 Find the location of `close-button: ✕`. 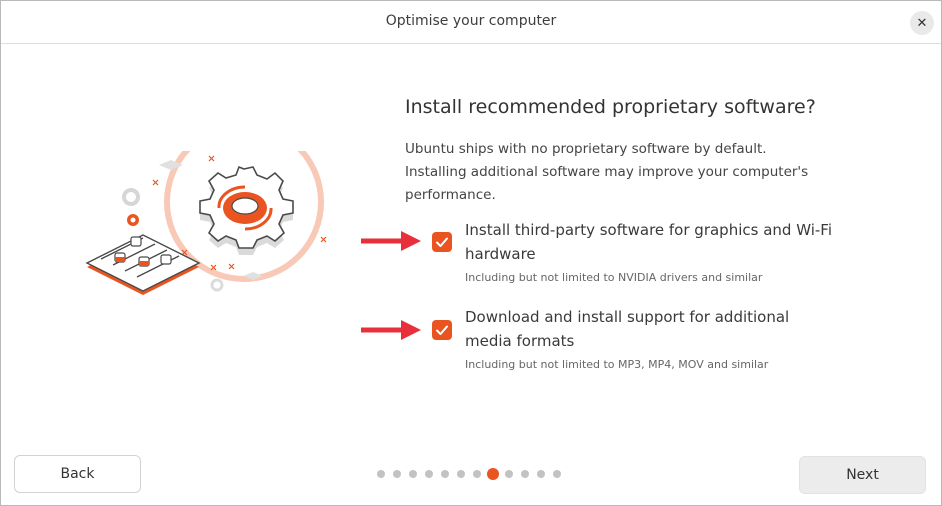

close-button: ✕ is located at coordinates (922, 23).